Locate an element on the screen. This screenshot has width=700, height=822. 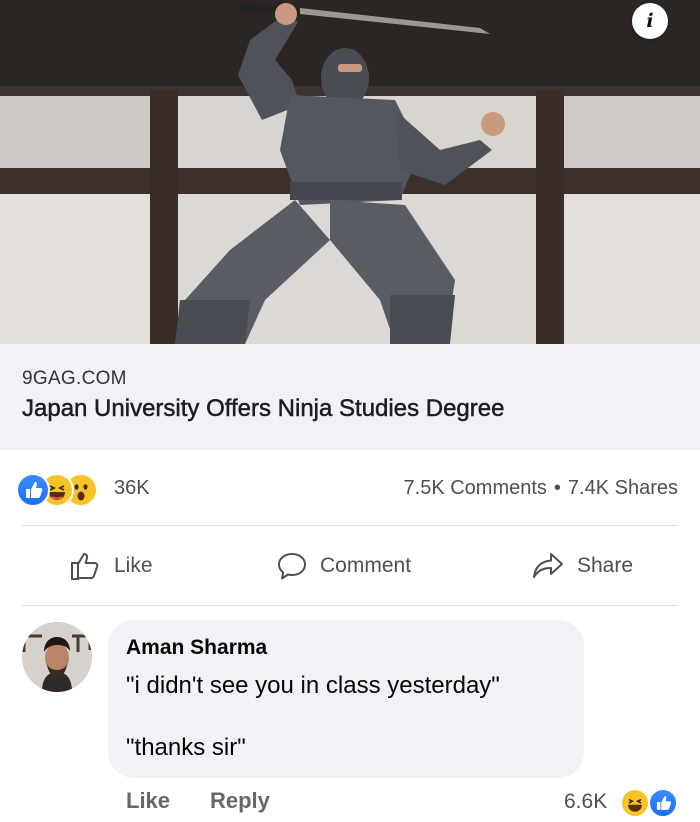
haha-reaction-icon is located at coordinates (635, 803).